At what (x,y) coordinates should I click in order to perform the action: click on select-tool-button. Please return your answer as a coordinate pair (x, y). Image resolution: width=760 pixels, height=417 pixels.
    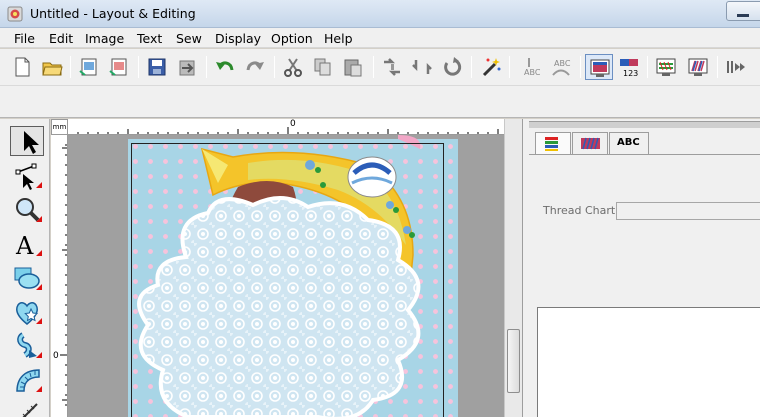
    Looking at the image, I should click on (27, 141).